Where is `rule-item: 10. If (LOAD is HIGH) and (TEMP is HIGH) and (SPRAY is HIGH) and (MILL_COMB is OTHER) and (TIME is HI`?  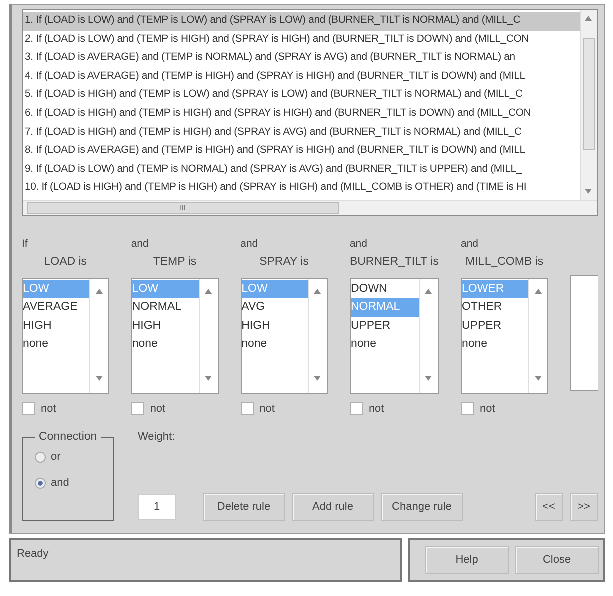
rule-item: 10. If (LOAD is HIGH) and (TEMP is HIGH) and (SPRAY is HIGH) and (MILL_COMB is OTHER) and (TIME is HI is located at coordinates (301, 188).